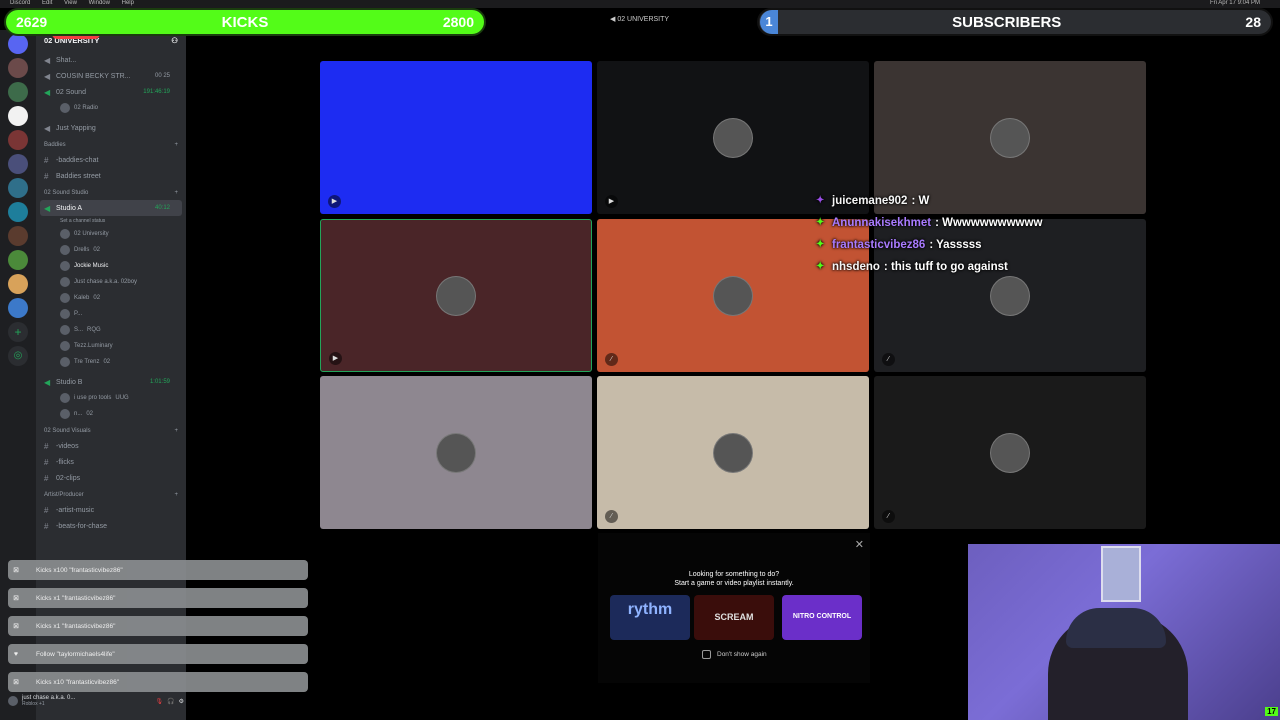  What do you see at coordinates (111, 221) in the screenshot?
I see `channel-status: Set a channel status` at bounding box center [111, 221].